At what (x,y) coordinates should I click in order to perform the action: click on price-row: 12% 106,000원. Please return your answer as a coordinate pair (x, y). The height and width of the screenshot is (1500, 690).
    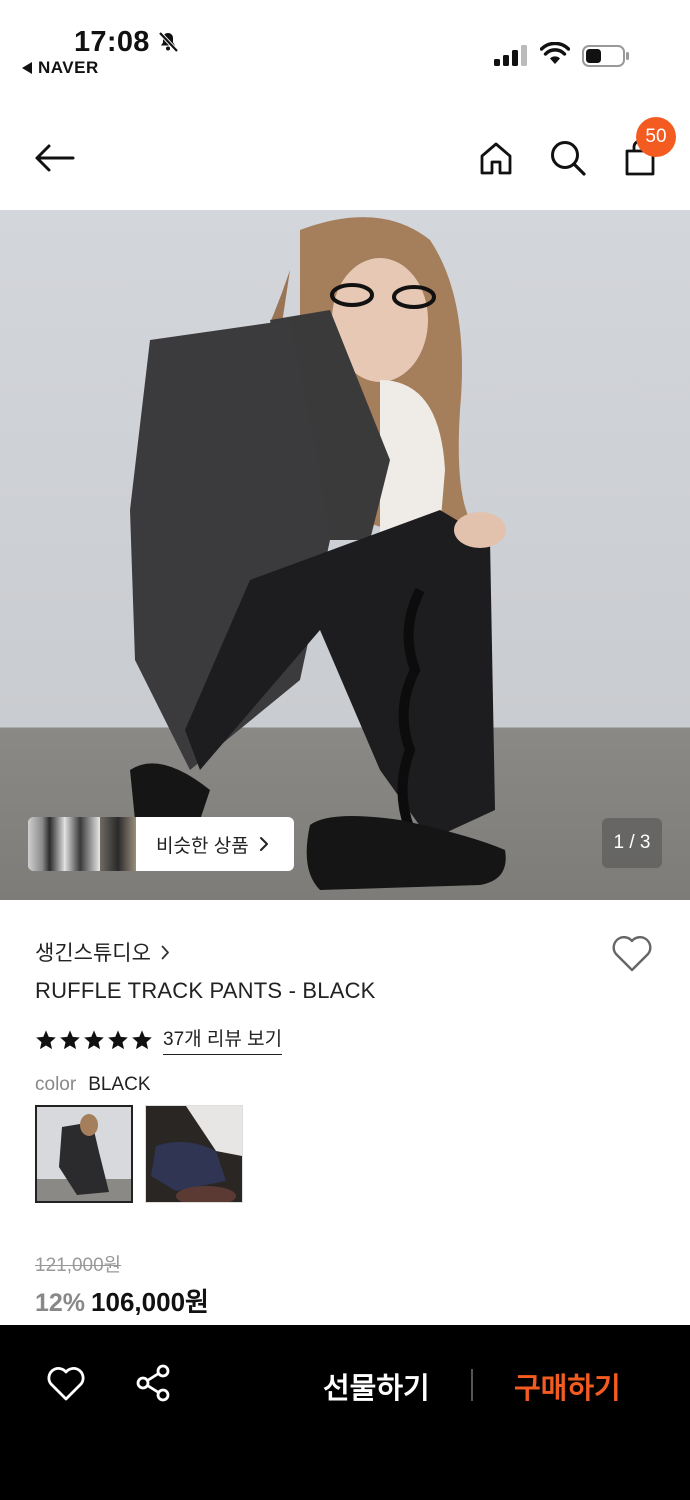
    Looking at the image, I should click on (122, 1300).